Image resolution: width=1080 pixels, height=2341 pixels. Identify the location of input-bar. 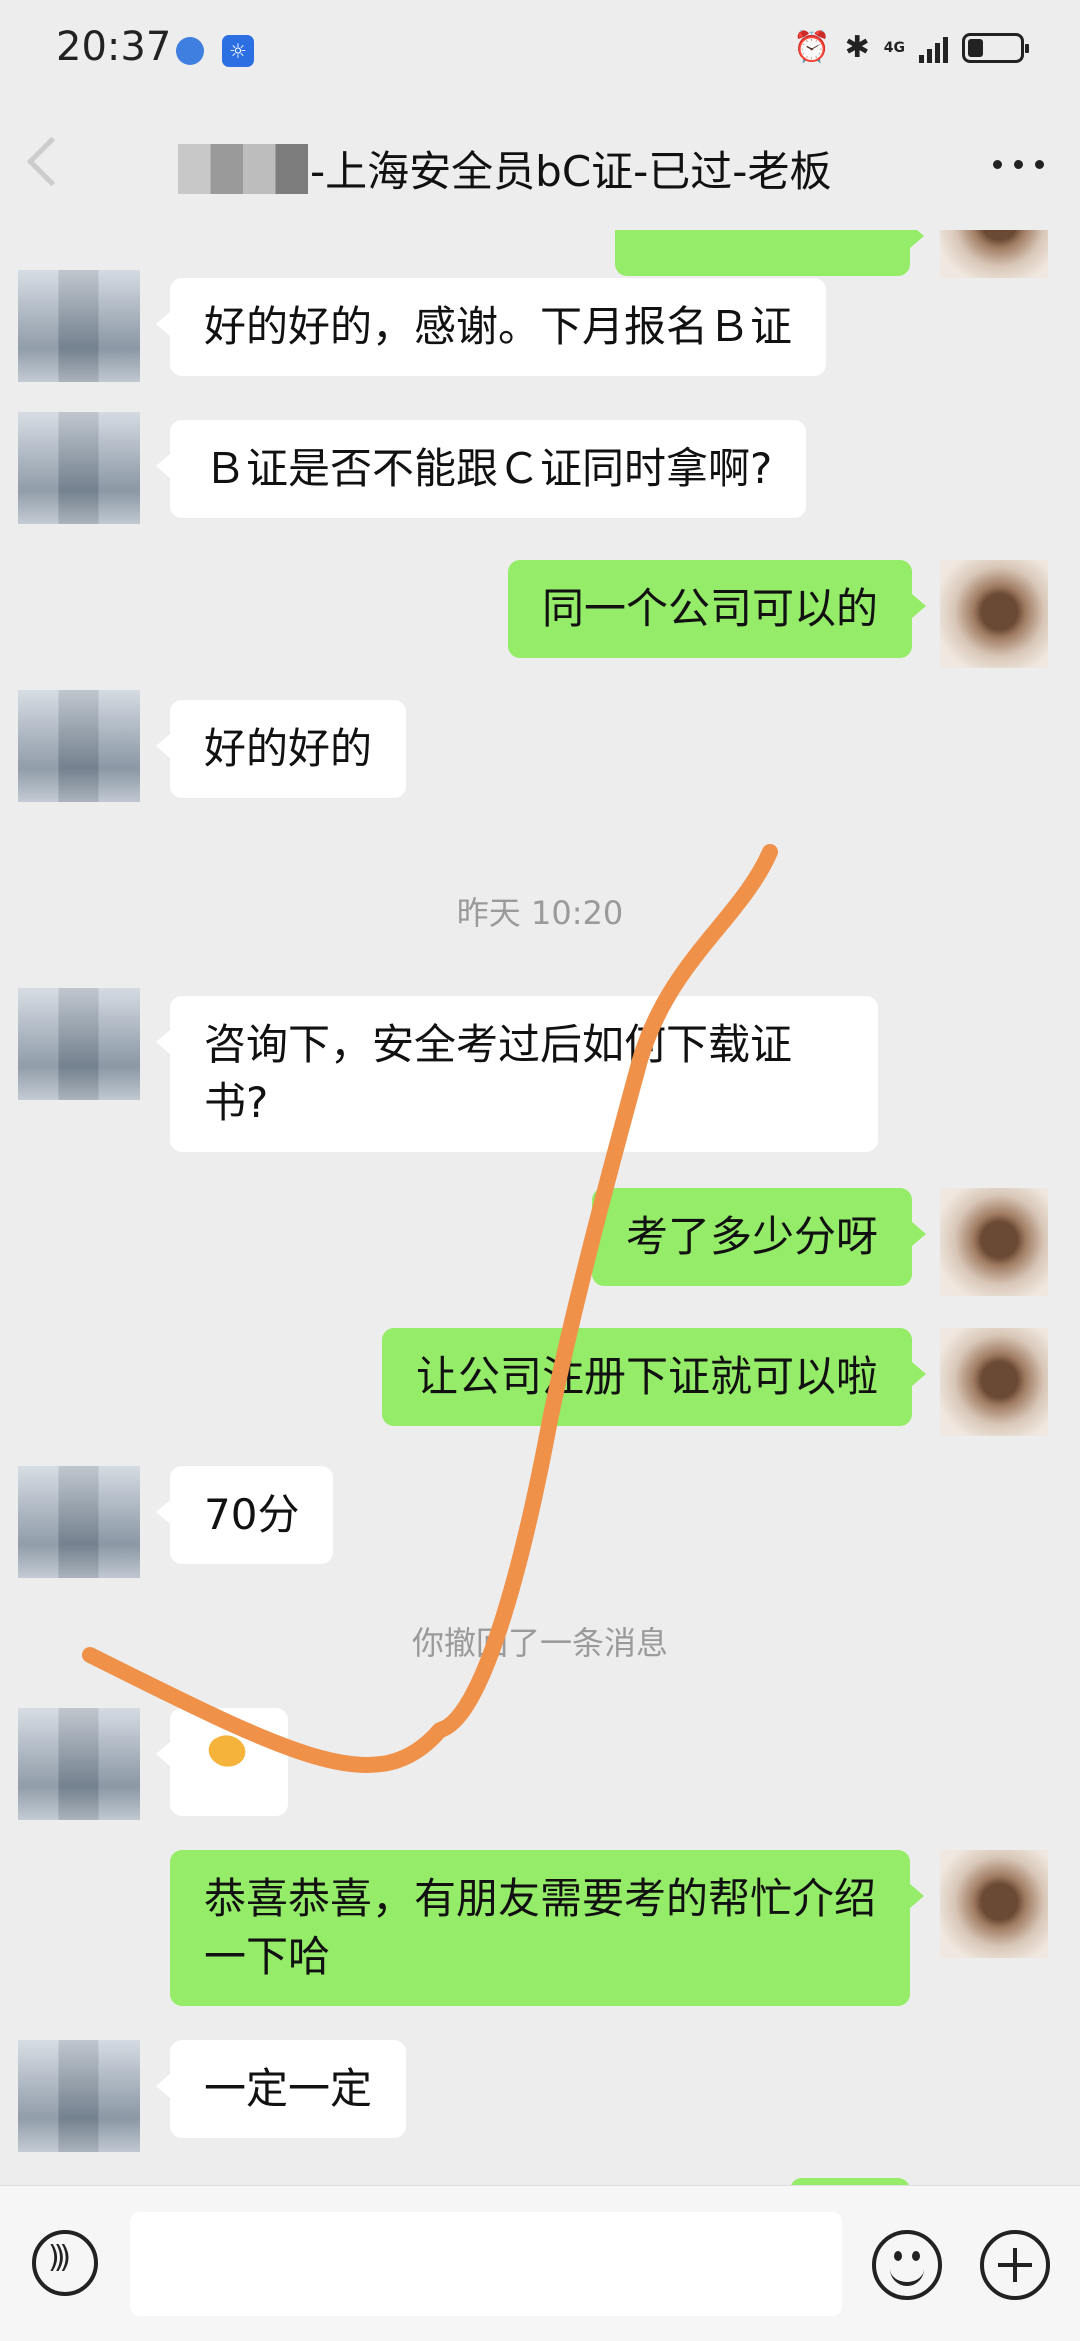
(540, 2263).